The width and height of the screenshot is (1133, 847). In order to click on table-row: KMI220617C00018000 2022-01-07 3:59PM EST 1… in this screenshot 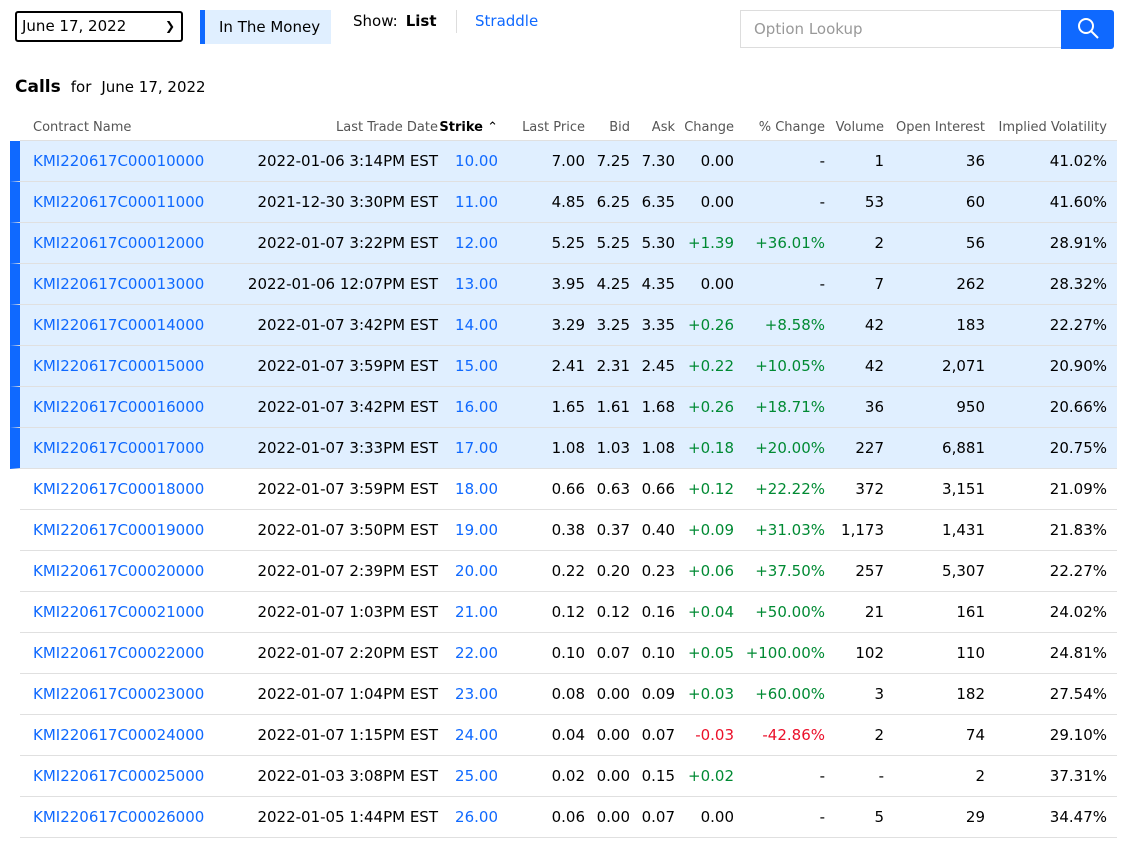, I will do `click(568, 489)`.